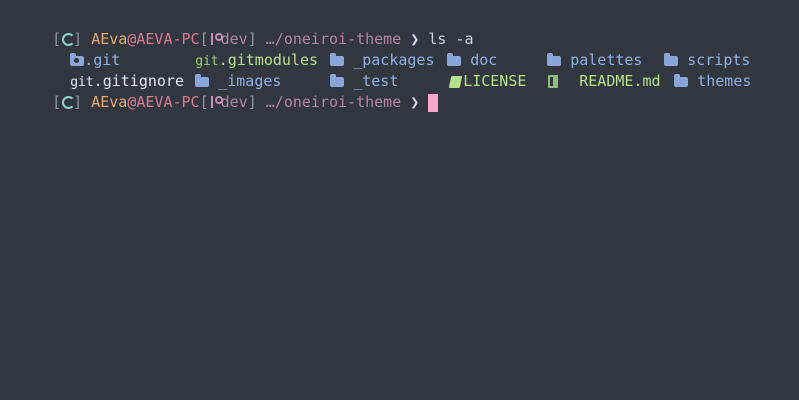 Image resolution: width=799 pixels, height=400 pixels. Describe the element at coordinates (168, 102) in the screenshot. I see `prompt-host: AEVA-PC` at that location.